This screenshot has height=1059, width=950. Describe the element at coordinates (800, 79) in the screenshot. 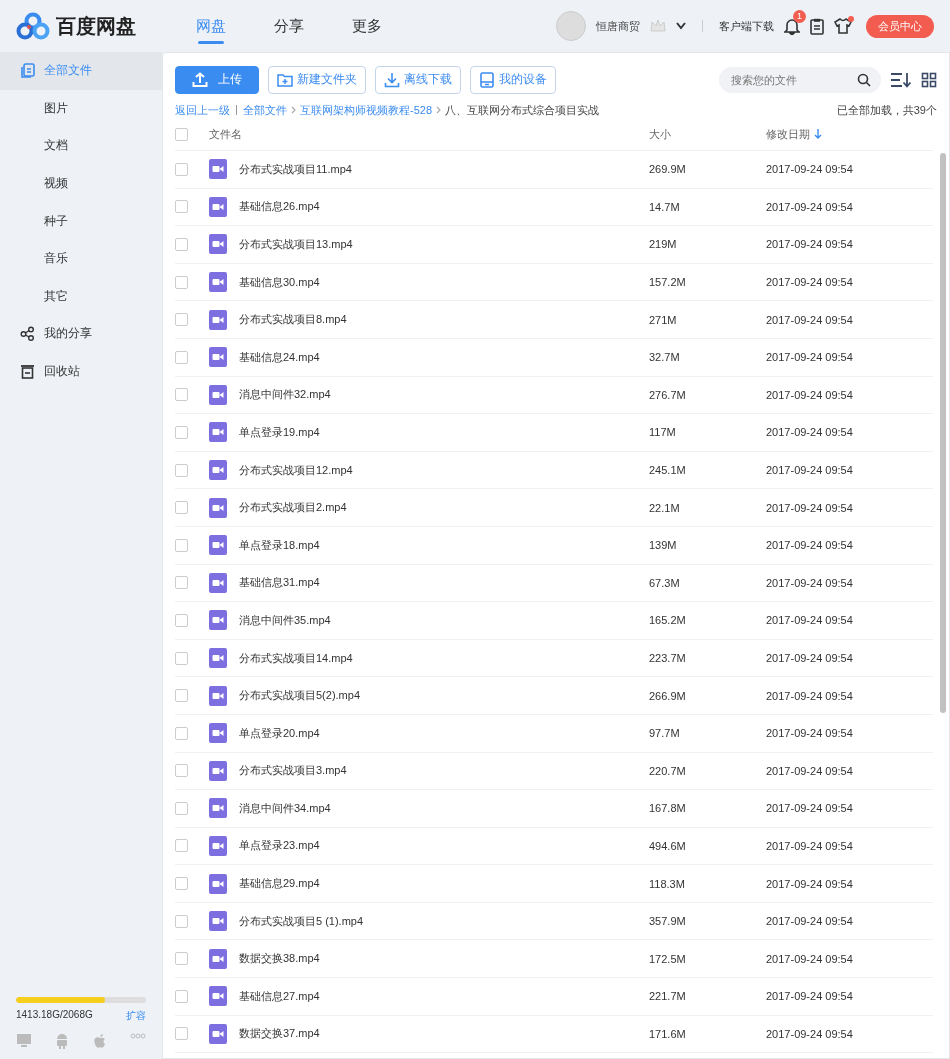

I see `search-field: 搜索您的文件` at that location.